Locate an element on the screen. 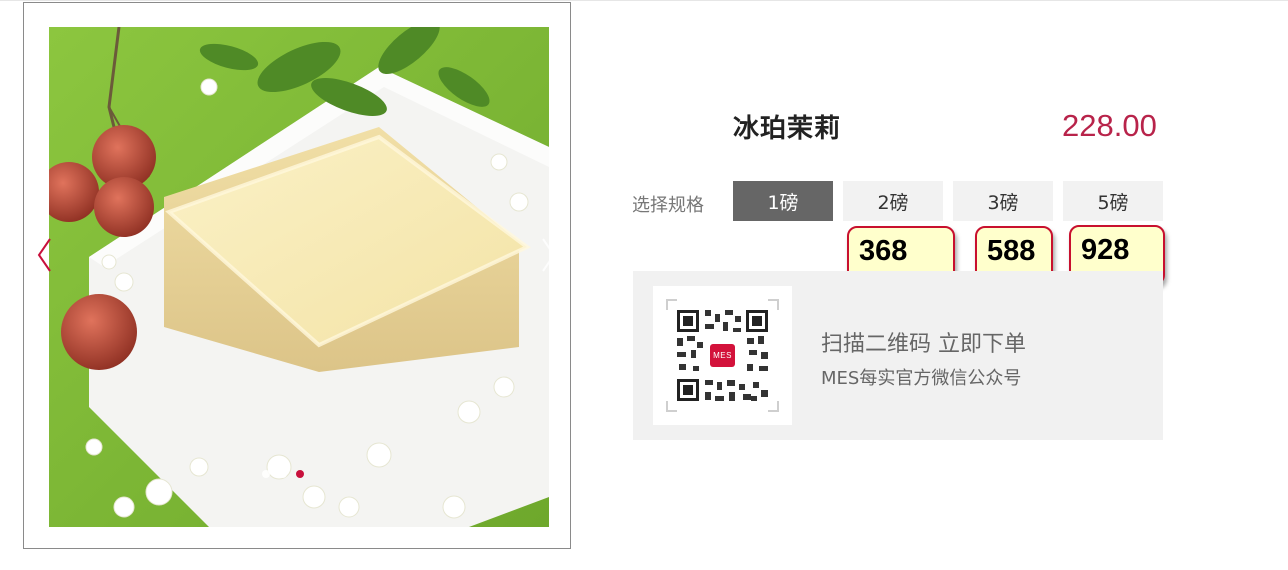 The width and height of the screenshot is (1288, 570). chevron-left-icon is located at coordinates (44, 257).